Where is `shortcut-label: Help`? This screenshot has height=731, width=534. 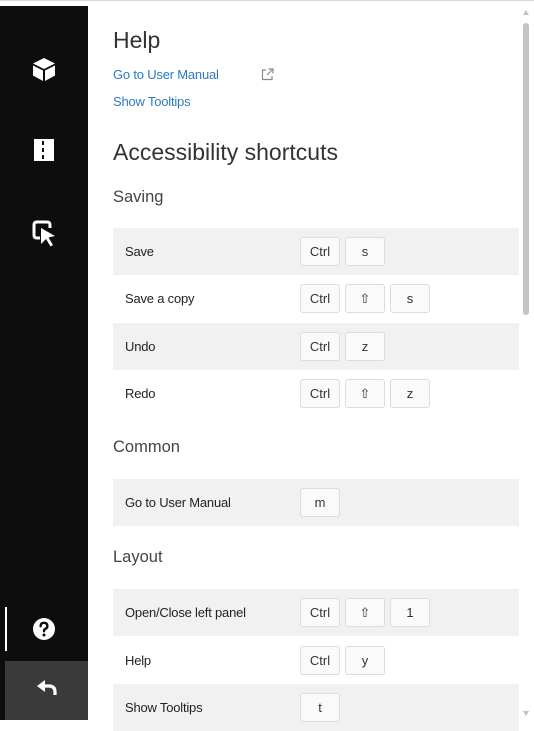
shortcut-label: Help is located at coordinates (138, 660).